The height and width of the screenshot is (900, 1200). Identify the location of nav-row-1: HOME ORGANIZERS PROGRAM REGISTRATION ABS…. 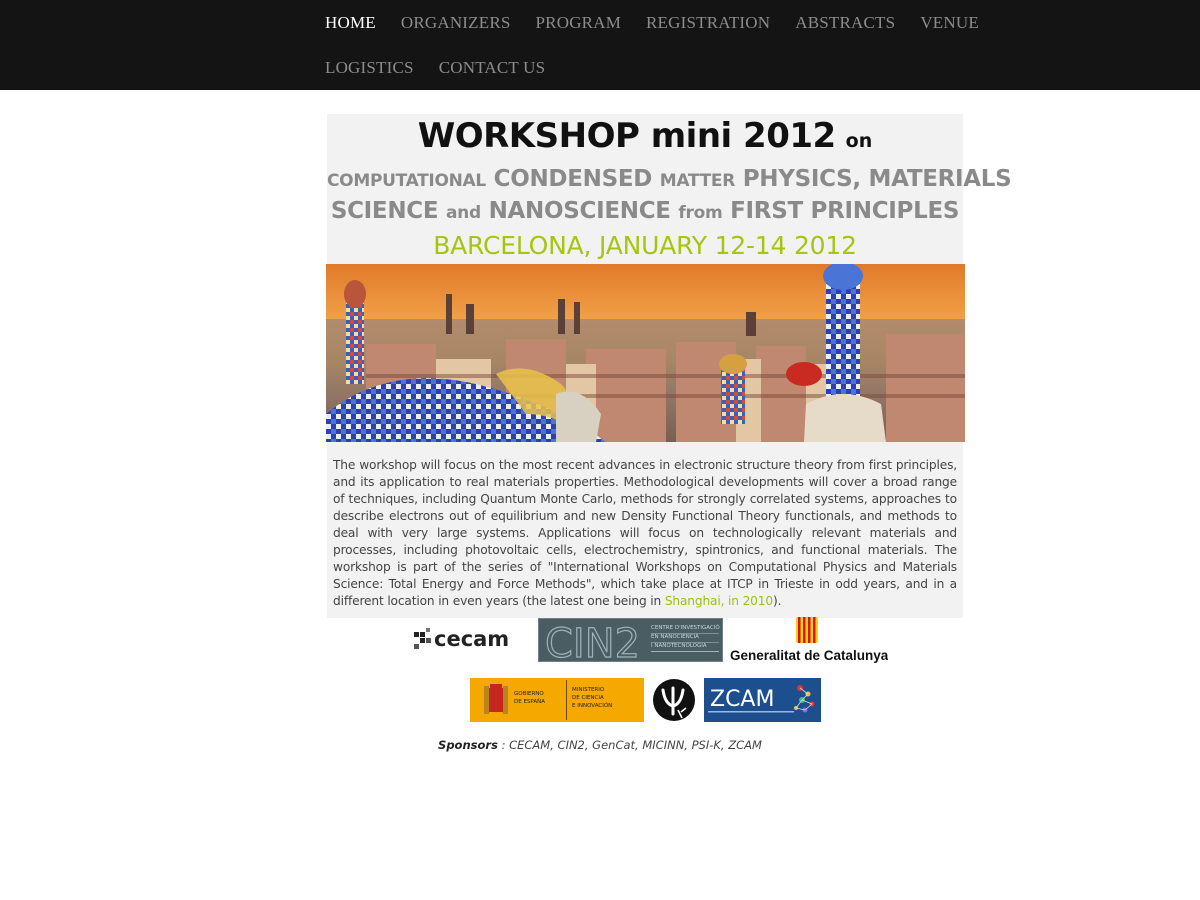
(655, 22).